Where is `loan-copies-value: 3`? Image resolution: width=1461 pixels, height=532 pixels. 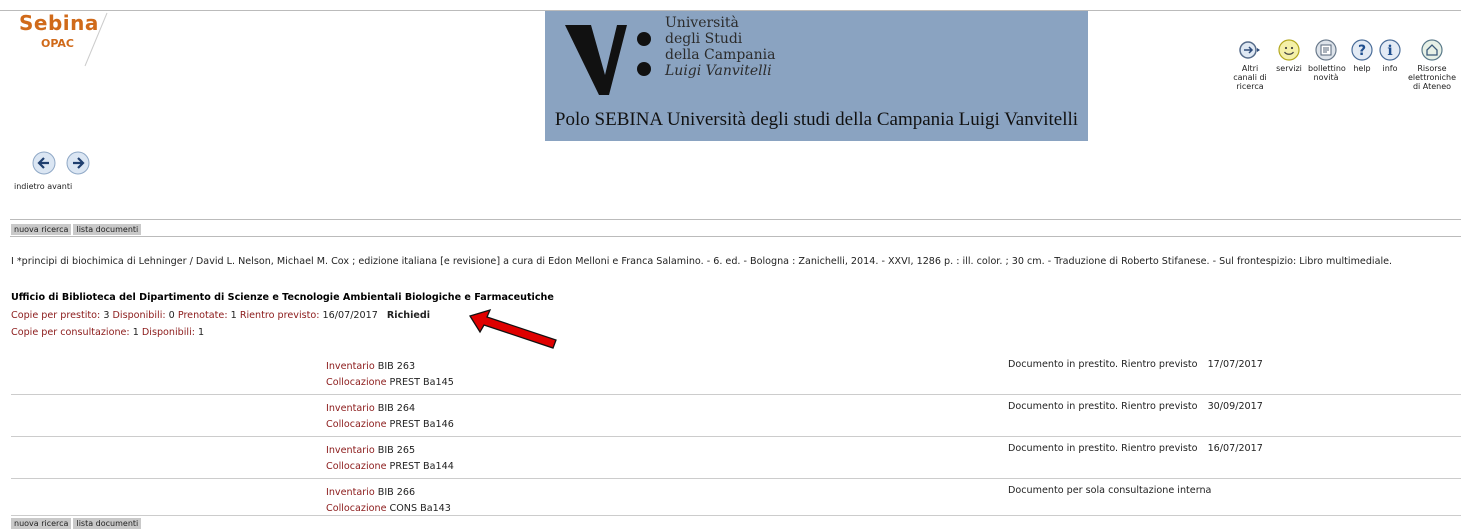
loan-copies-value: 3 is located at coordinates (106, 315).